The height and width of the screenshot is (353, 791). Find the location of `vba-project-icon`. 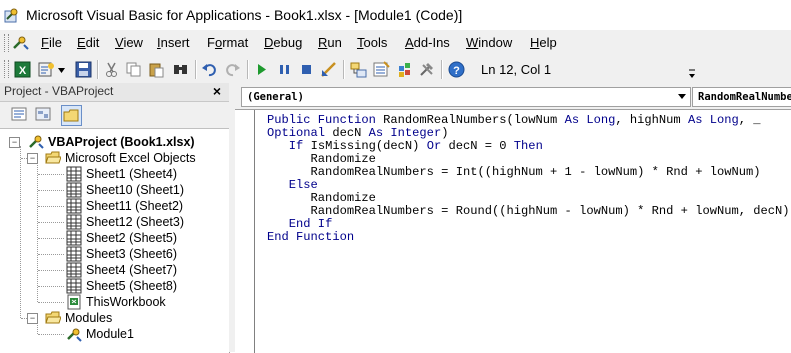

vba-project-icon is located at coordinates (36, 142).